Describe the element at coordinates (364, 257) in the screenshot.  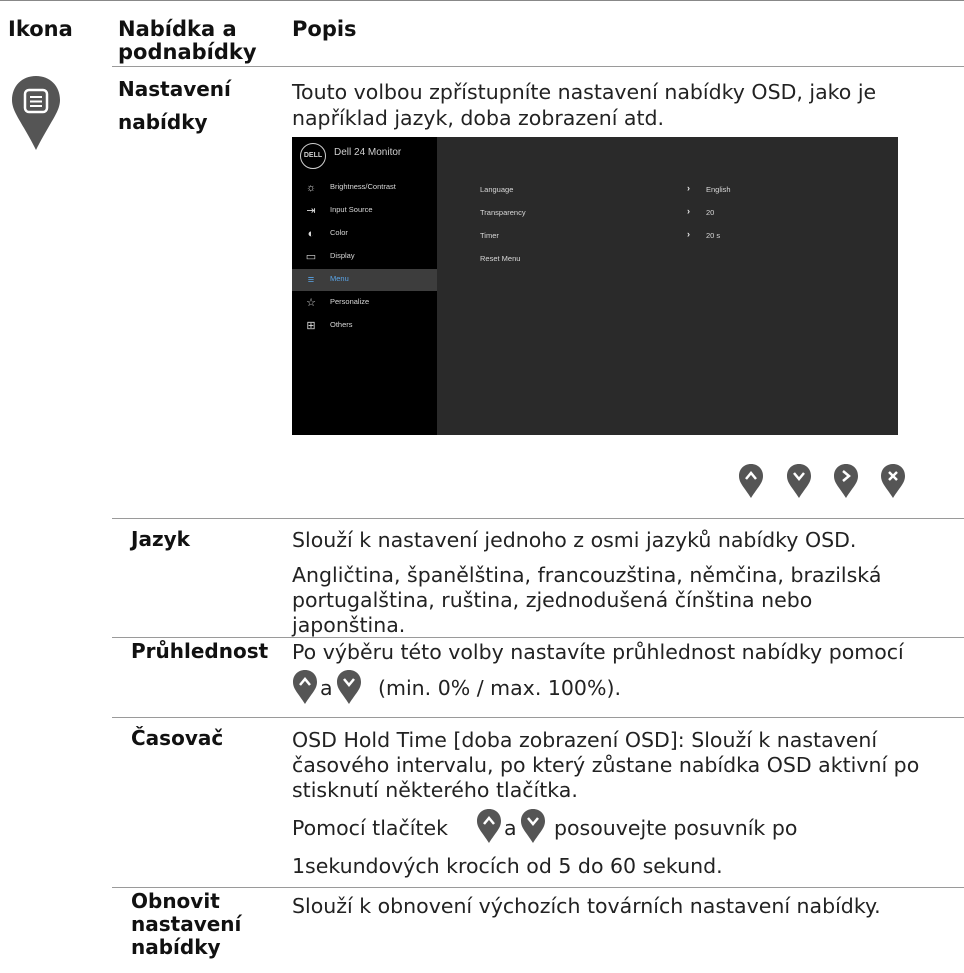
I see `osd-item-display: ▭ Display` at that location.